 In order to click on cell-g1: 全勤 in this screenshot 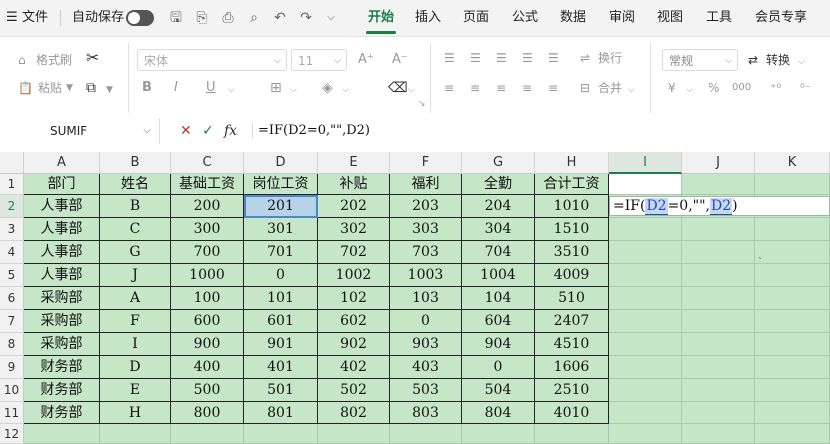, I will do `click(498, 184)`.